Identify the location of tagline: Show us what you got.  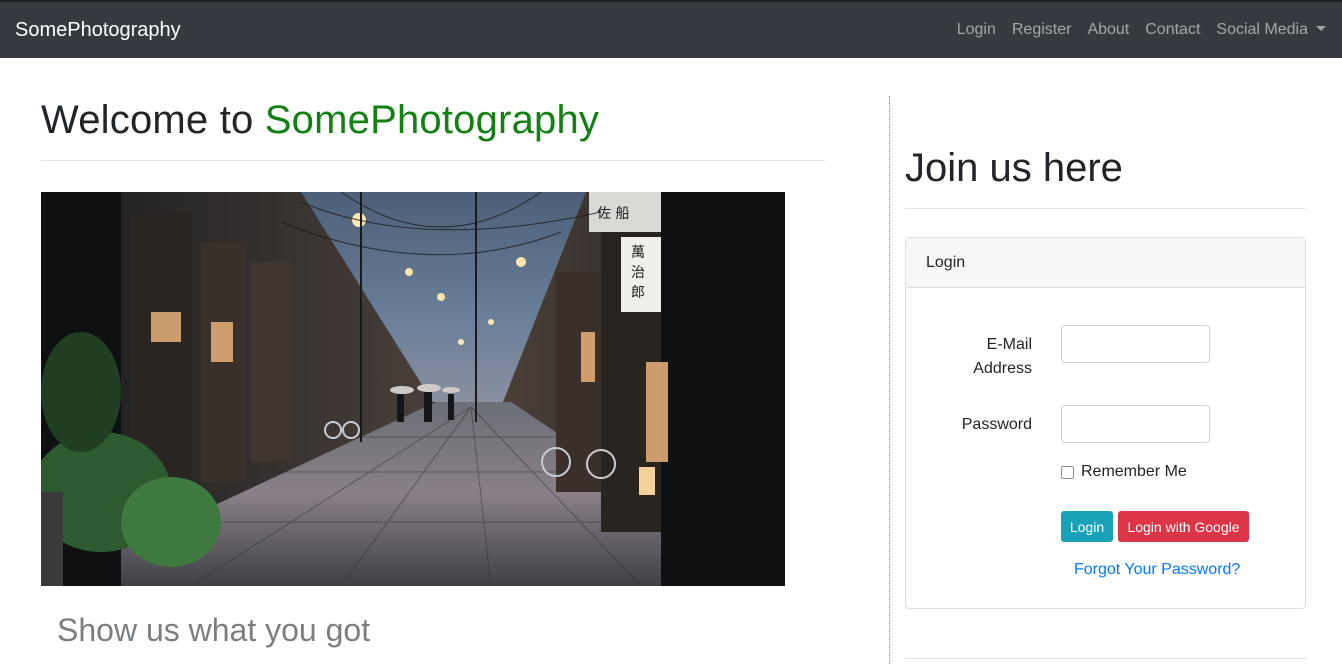
(214, 630).